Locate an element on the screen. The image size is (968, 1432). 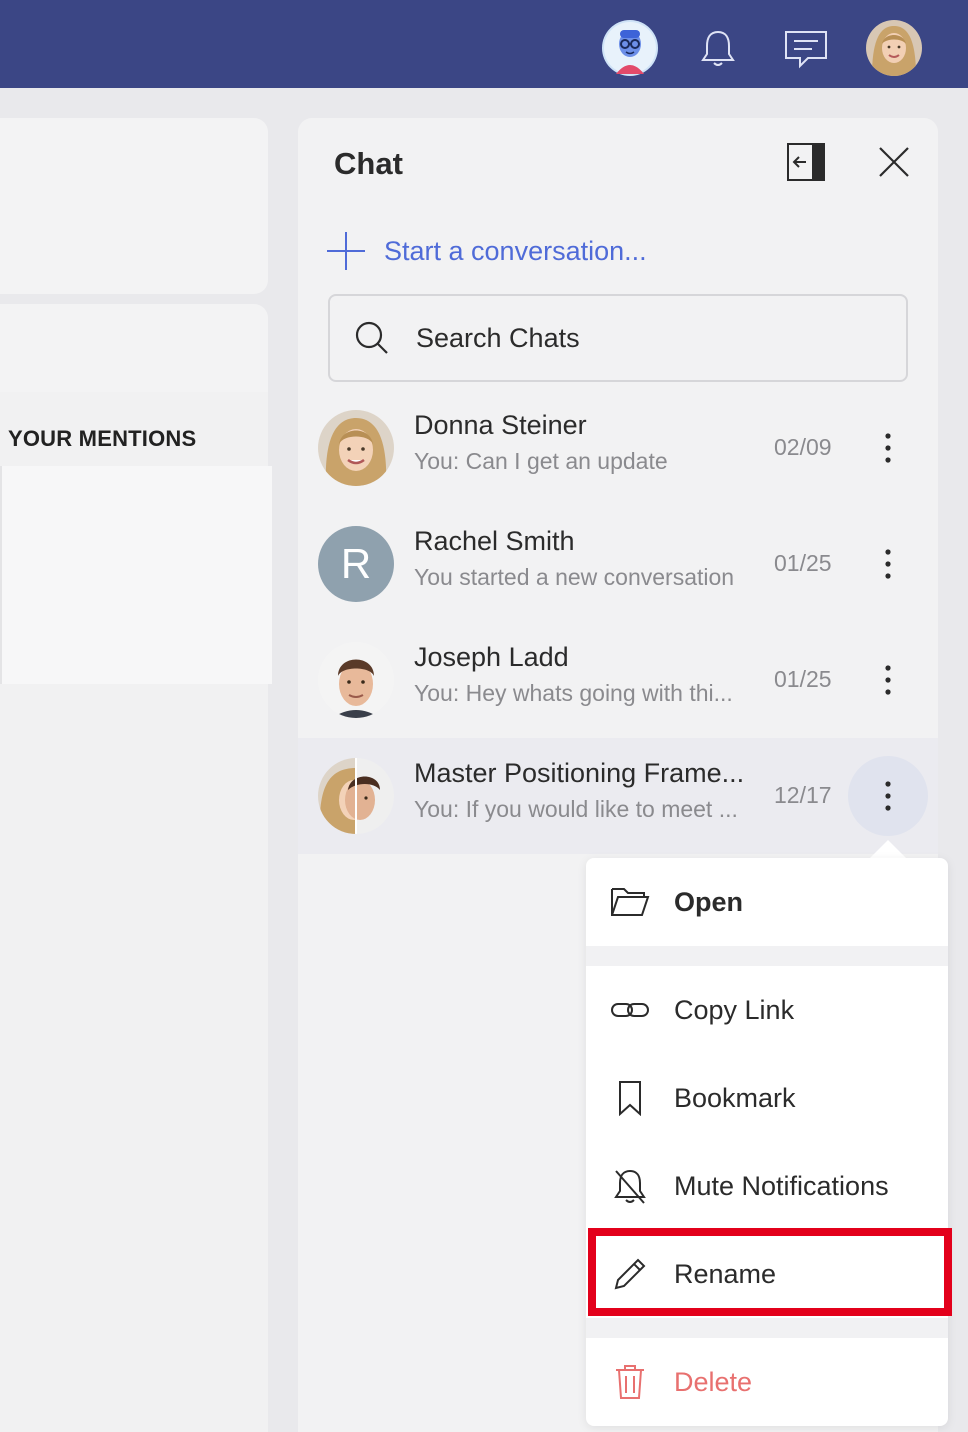
close-icon is located at coordinates (894, 162).